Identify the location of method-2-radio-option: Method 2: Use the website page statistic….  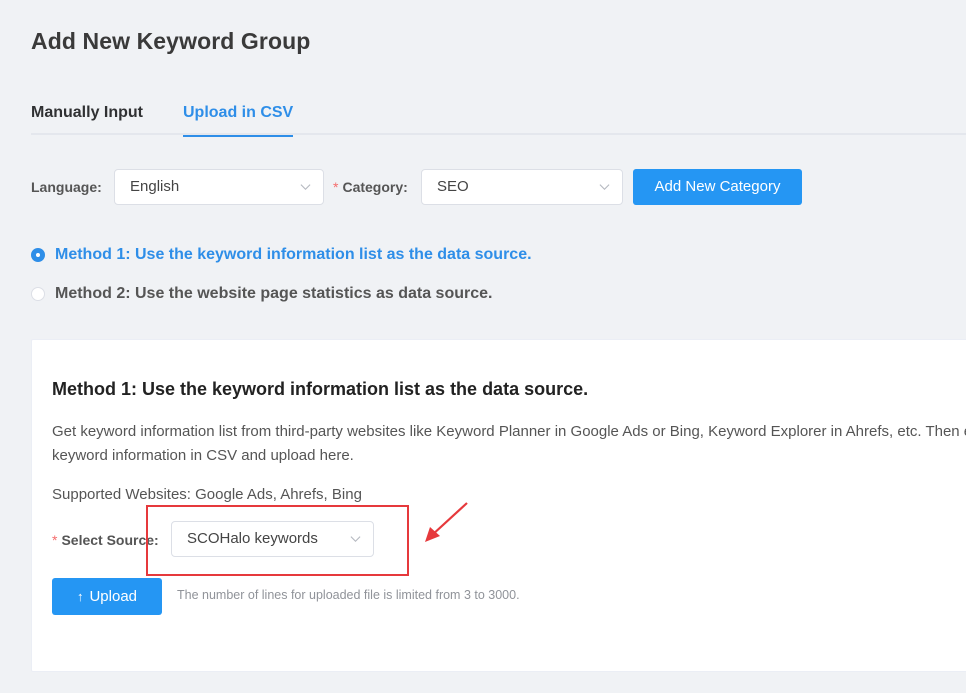
(261, 294).